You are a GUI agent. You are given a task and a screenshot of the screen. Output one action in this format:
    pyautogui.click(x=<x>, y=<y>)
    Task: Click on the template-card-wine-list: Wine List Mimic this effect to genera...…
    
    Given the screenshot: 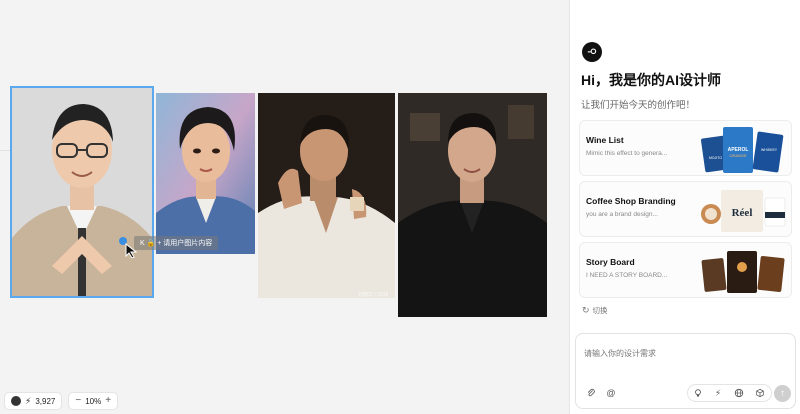 What is the action you would take?
    pyautogui.click(x=685, y=148)
    